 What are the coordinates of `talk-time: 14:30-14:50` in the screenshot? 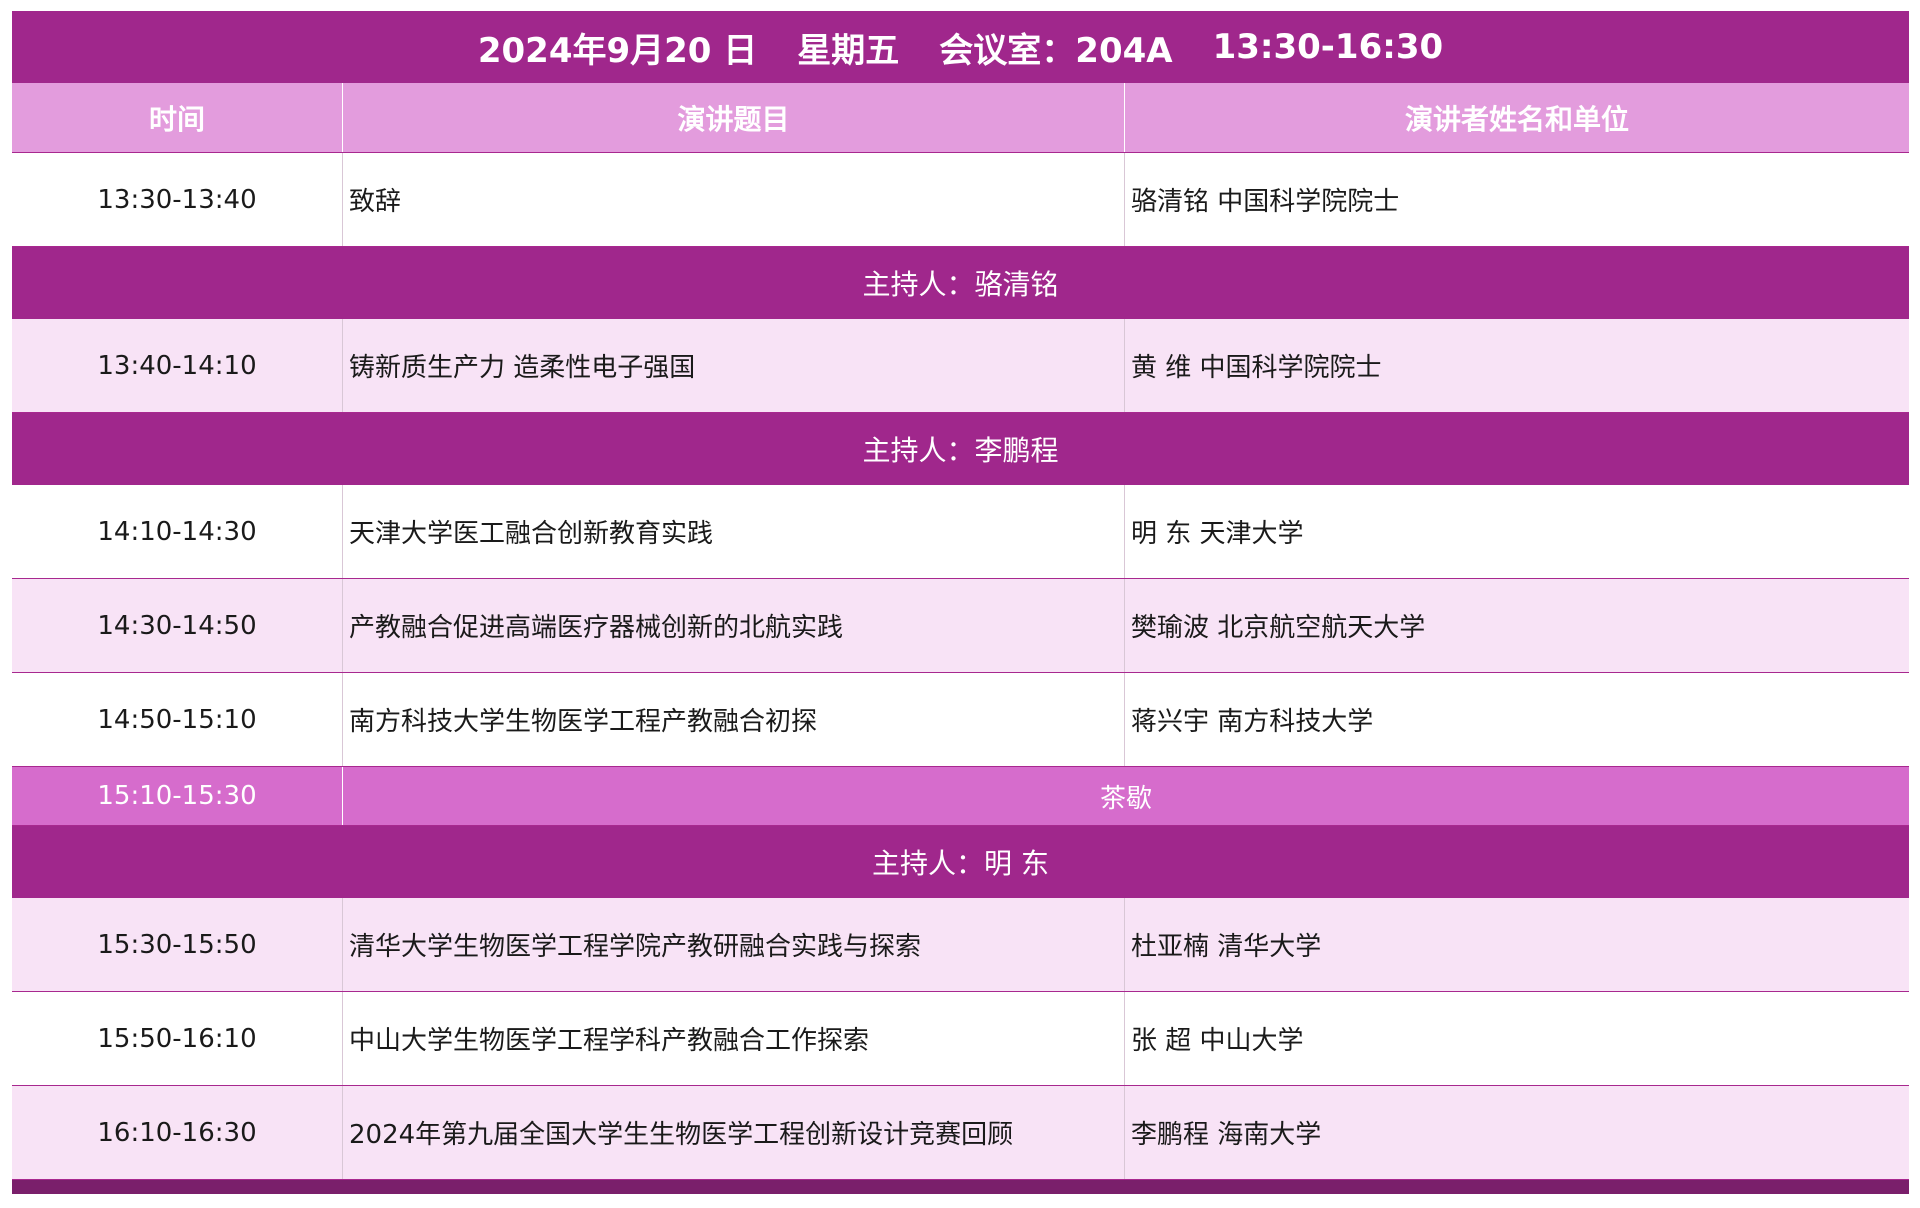 It's located at (177, 625).